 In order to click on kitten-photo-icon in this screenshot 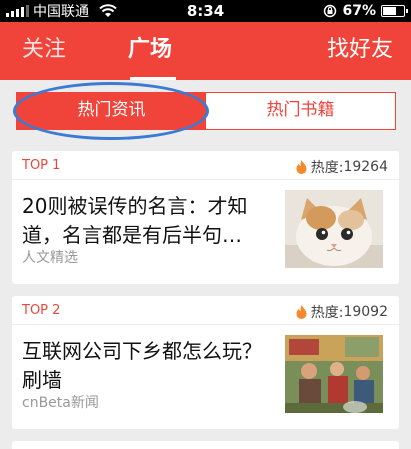, I will do `click(334, 229)`.